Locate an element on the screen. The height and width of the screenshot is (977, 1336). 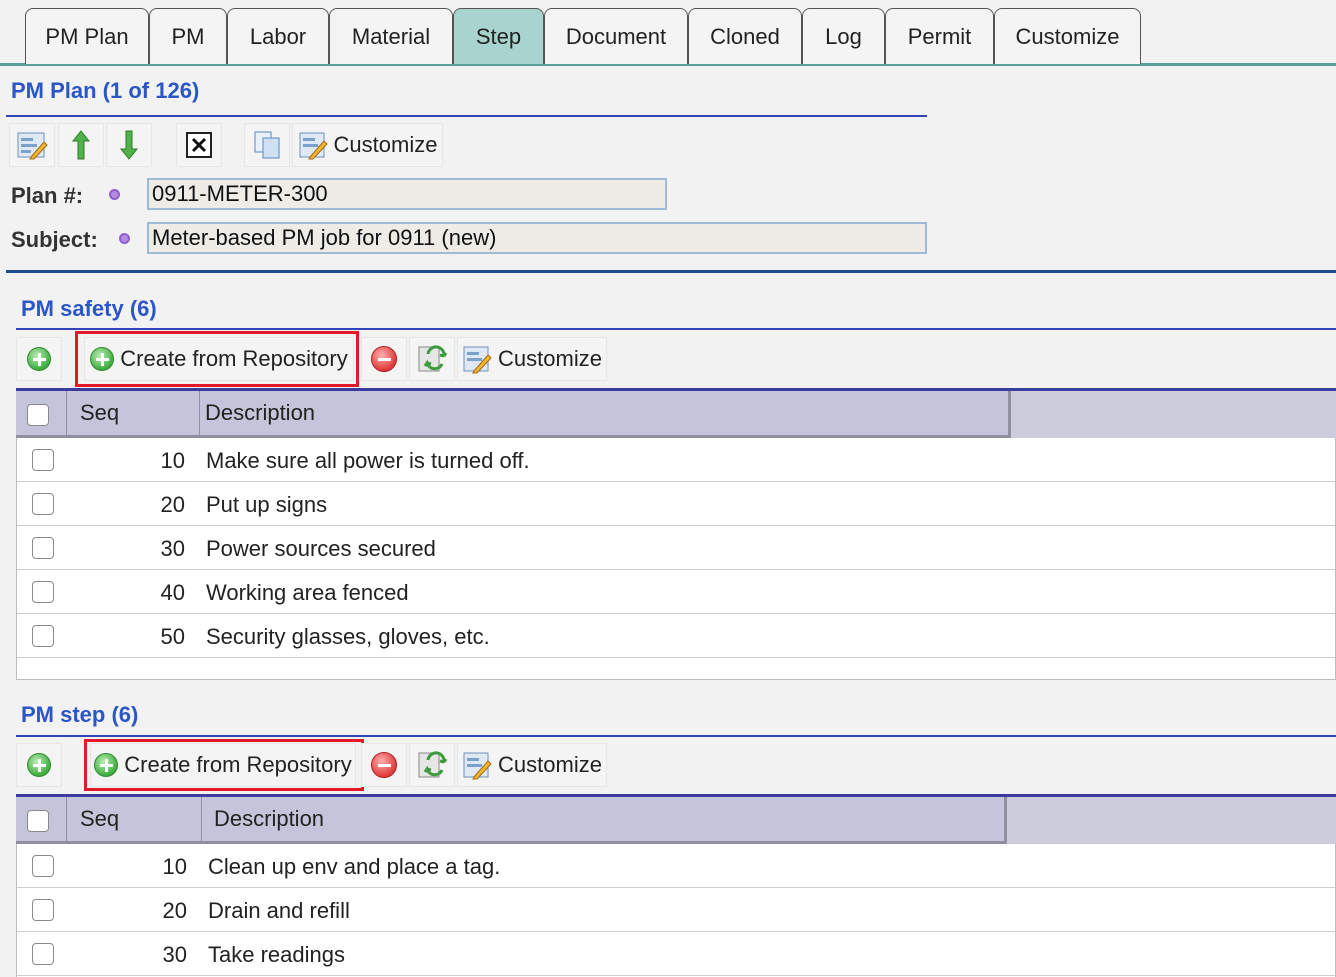
tab-label: Log is located at coordinates (843, 36).